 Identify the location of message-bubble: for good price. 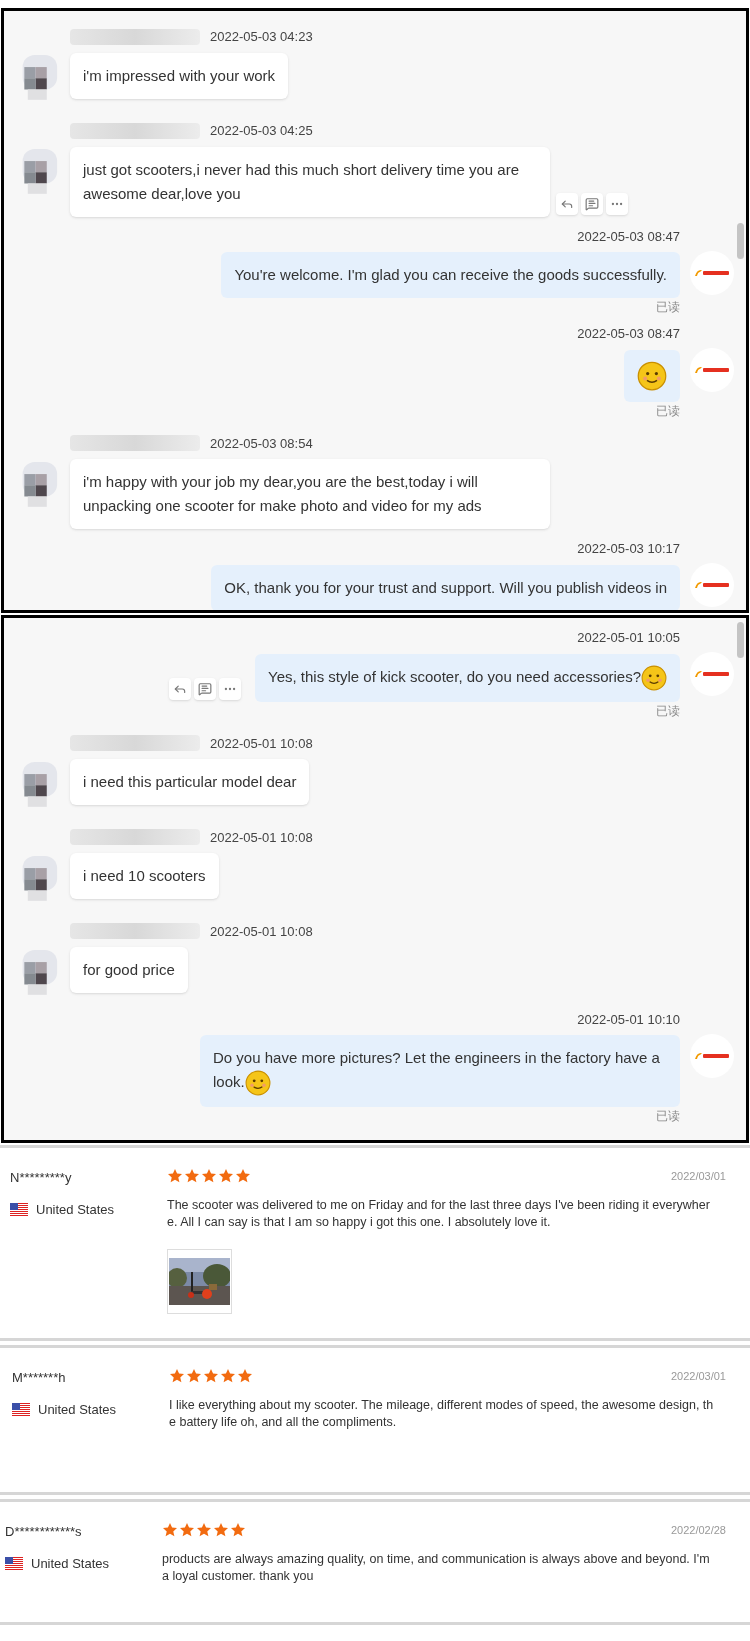
(129, 970).